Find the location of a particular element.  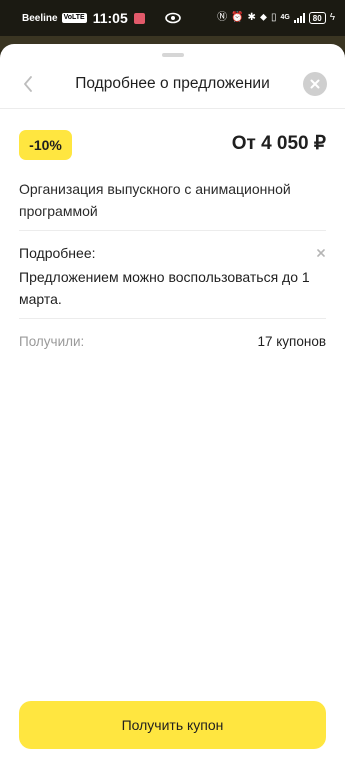

clock: 11:05 is located at coordinates (110, 18).